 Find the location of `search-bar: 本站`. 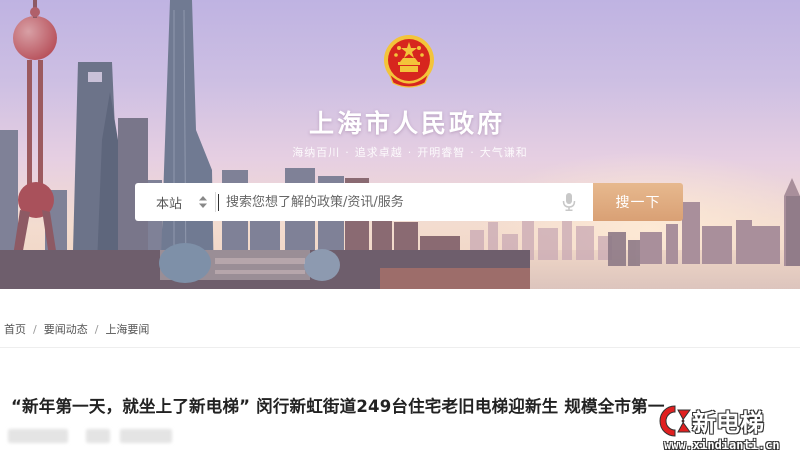

search-bar: 本站 is located at coordinates (364, 202).